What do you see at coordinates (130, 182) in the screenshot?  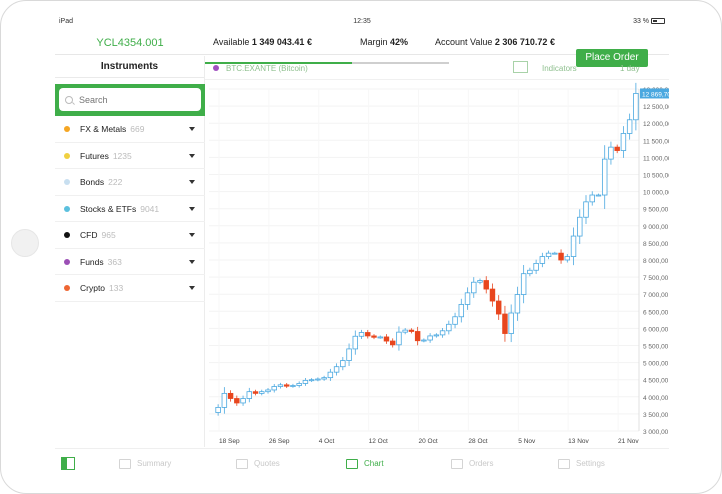 I see `category-bonds: Bonds 222` at bounding box center [130, 182].